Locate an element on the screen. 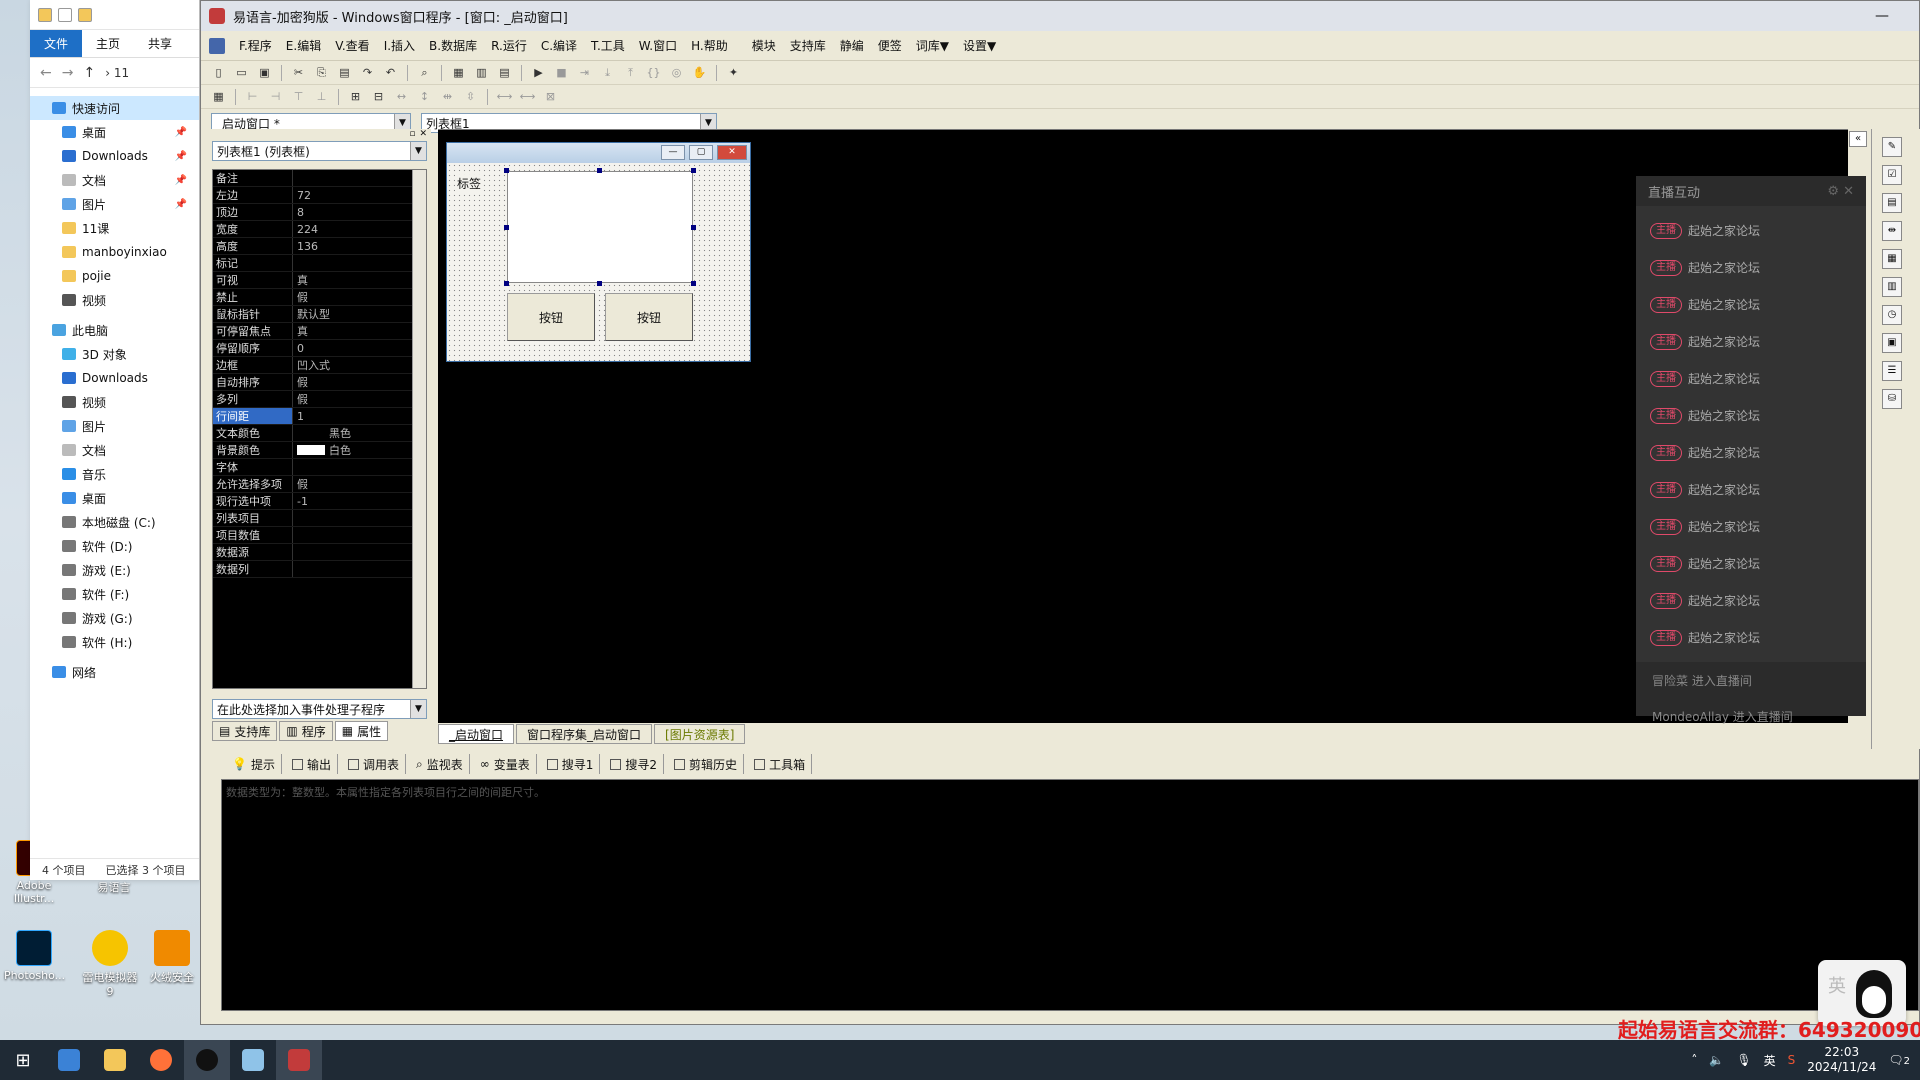 This screenshot has height=1080, width=1920. design-form-window: — ▢ ✕ 标签 按钮 按钮 is located at coordinates (598, 252).